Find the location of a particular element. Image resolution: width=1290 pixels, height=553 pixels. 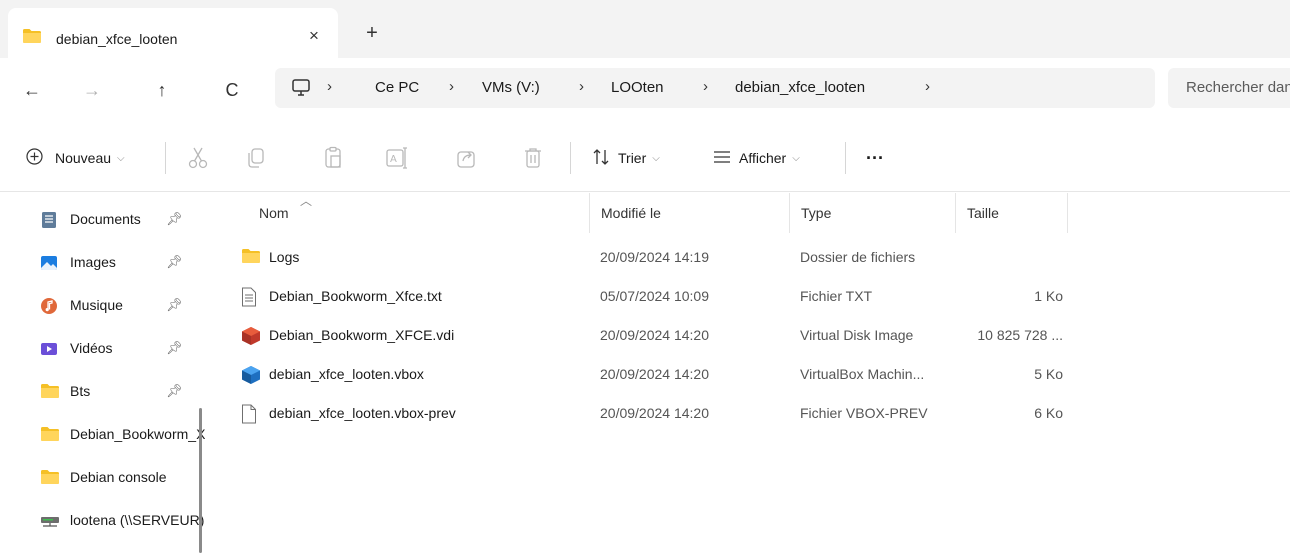

sidebar-item-documents: Documents 📌︎ is located at coordinates (122, 220).